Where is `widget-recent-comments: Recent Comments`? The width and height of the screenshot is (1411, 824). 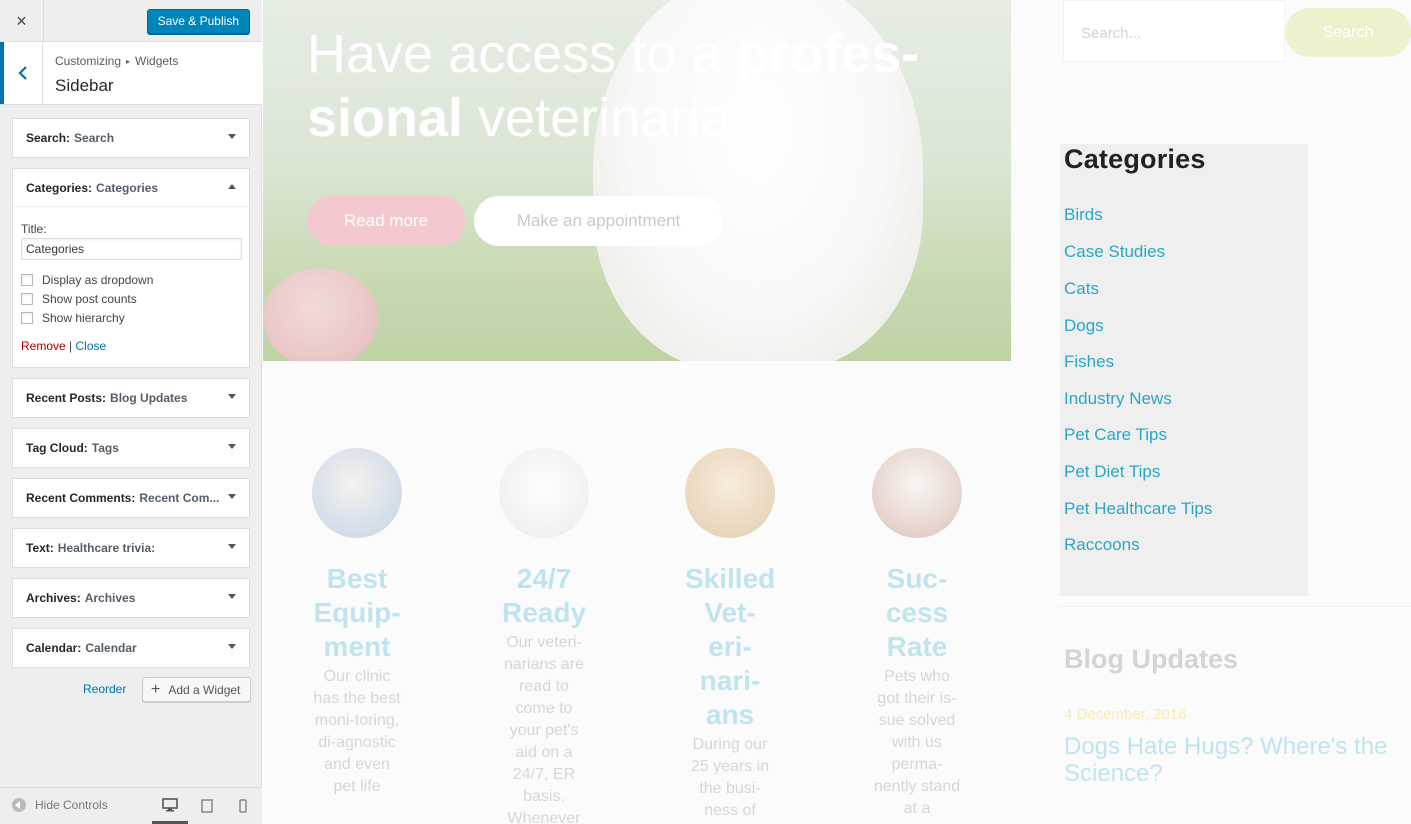
widget-recent-comments: Recent Comments is located at coordinates (131, 498).